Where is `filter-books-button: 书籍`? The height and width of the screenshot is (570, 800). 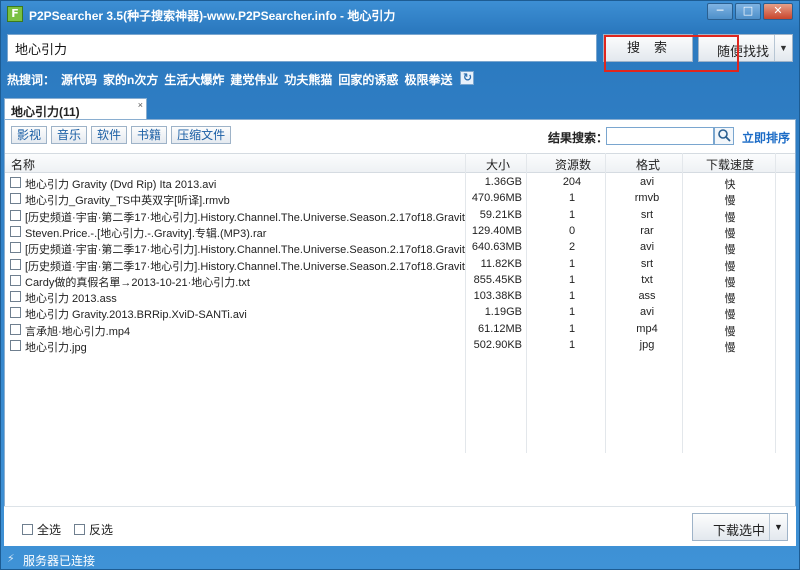 filter-books-button: 书籍 is located at coordinates (149, 135).